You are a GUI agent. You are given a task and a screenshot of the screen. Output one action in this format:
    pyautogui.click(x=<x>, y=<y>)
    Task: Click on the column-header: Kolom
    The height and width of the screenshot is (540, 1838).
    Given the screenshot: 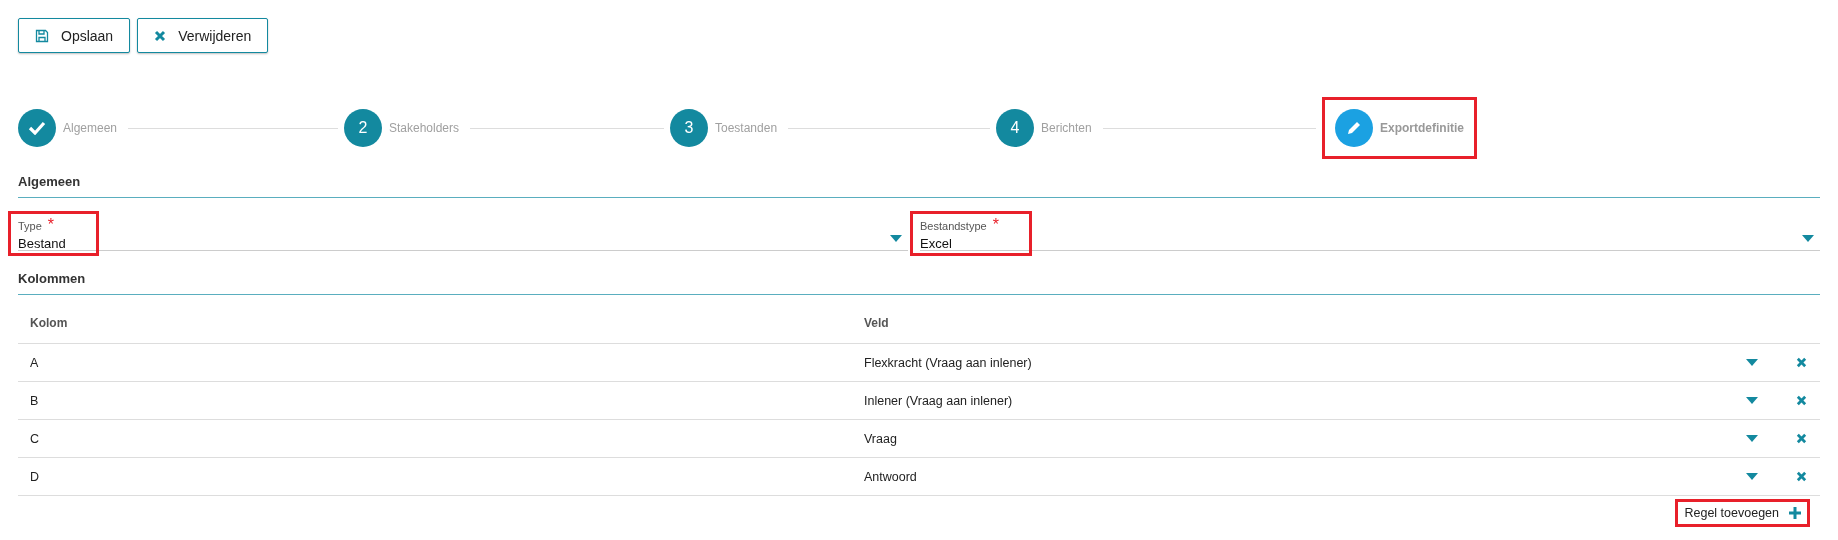 What is the action you would take?
    pyautogui.click(x=49, y=323)
    